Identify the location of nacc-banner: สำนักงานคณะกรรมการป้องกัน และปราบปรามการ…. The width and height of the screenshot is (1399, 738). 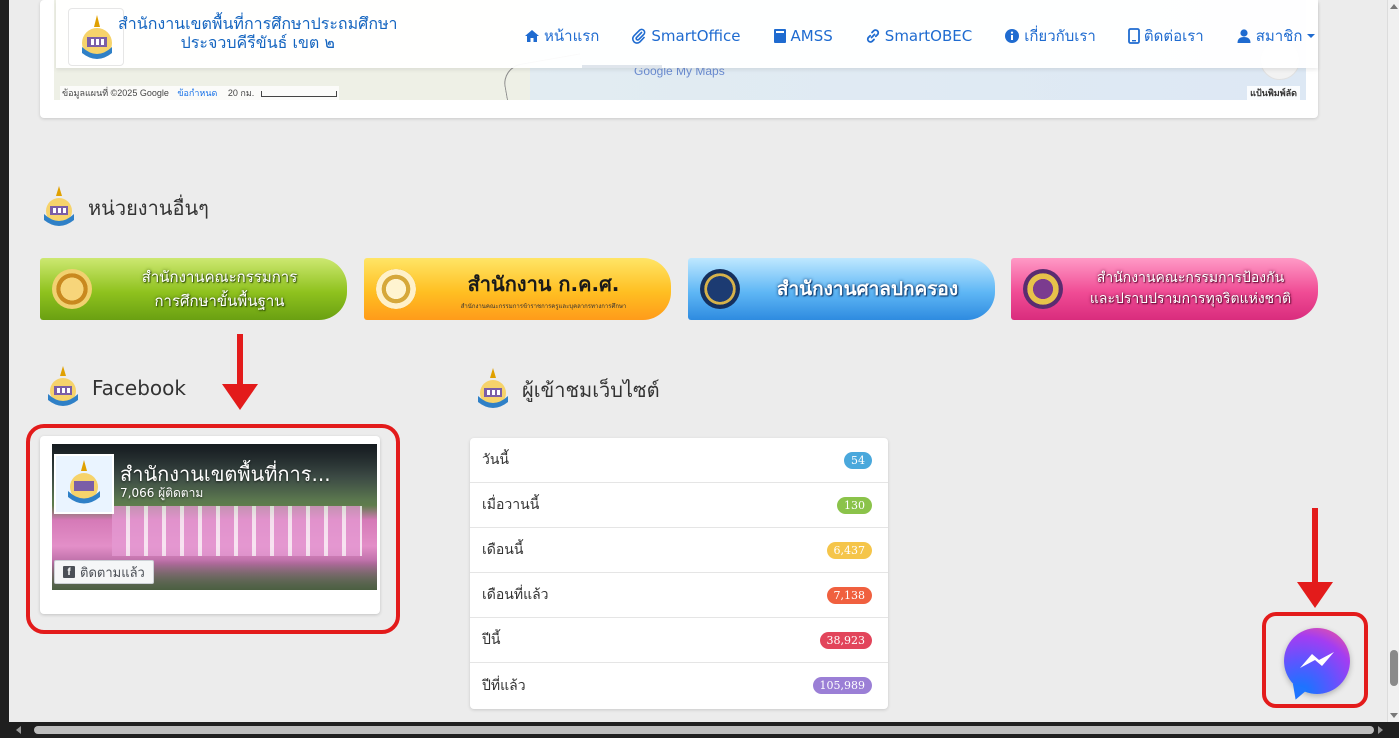
(1164, 289).